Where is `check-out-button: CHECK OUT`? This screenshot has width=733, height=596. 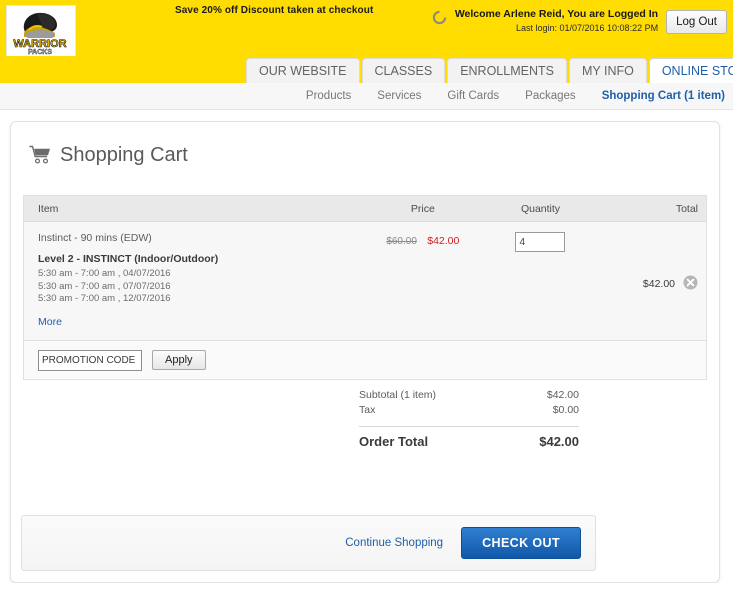 check-out-button: CHECK OUT is located at coordinates (521, 543).